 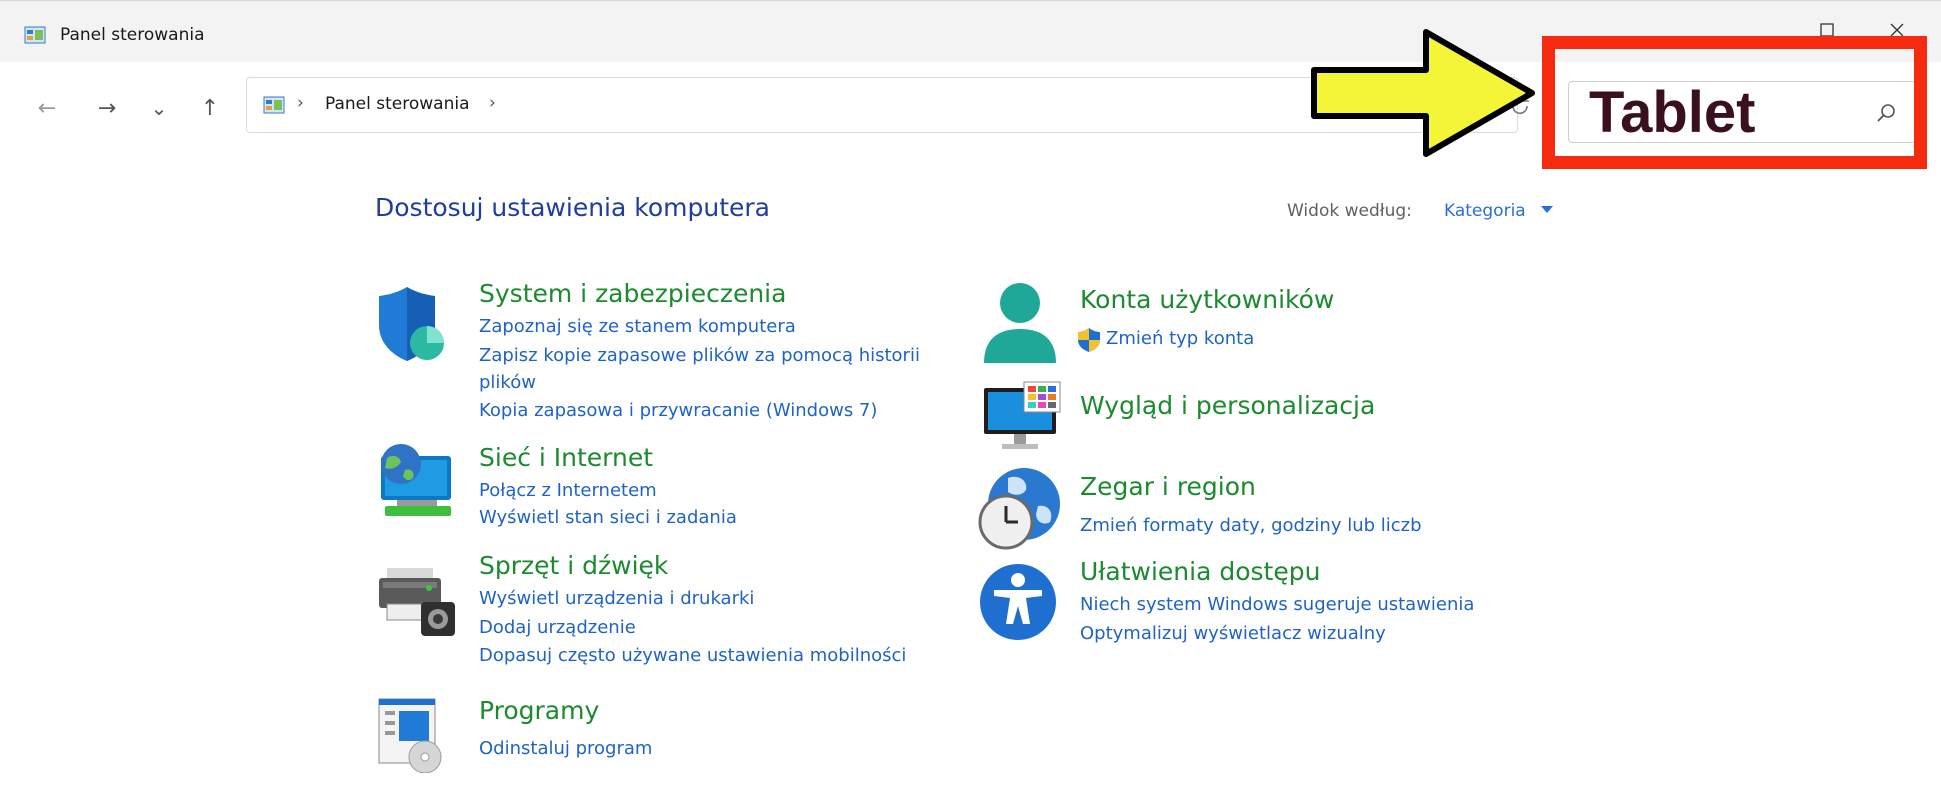 I want to click on up-button: ↑, so click(x=210, y=108).